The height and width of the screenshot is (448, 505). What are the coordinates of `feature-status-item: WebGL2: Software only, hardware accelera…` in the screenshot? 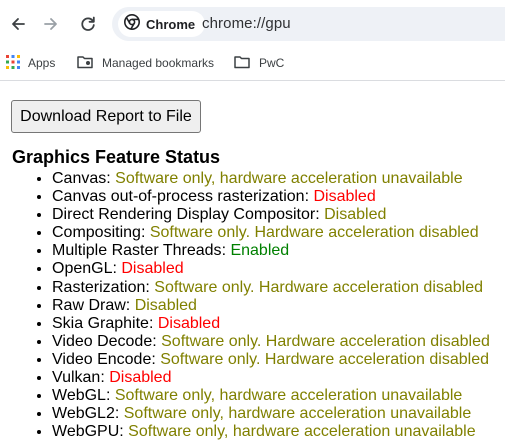 It's located at (271, 414).